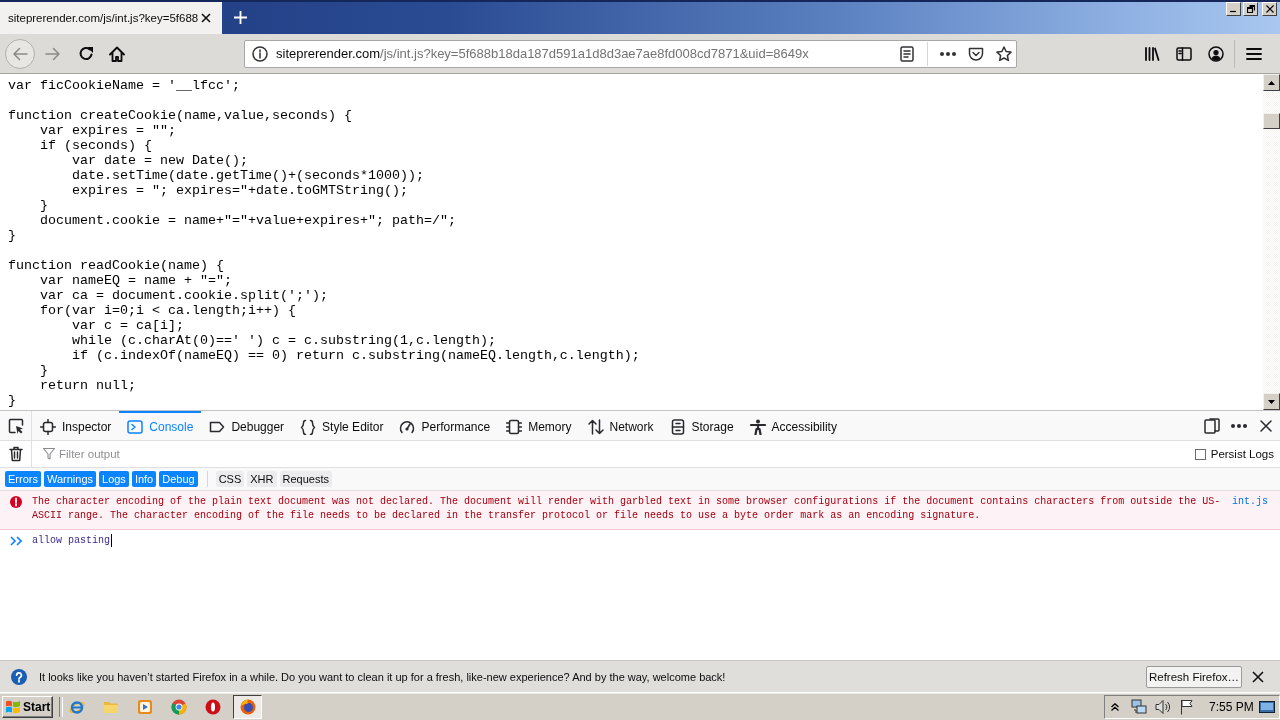 The height and width of the screenshot is (720, 1280). I want to click on wheel-logo-icon, so click(179, 706).